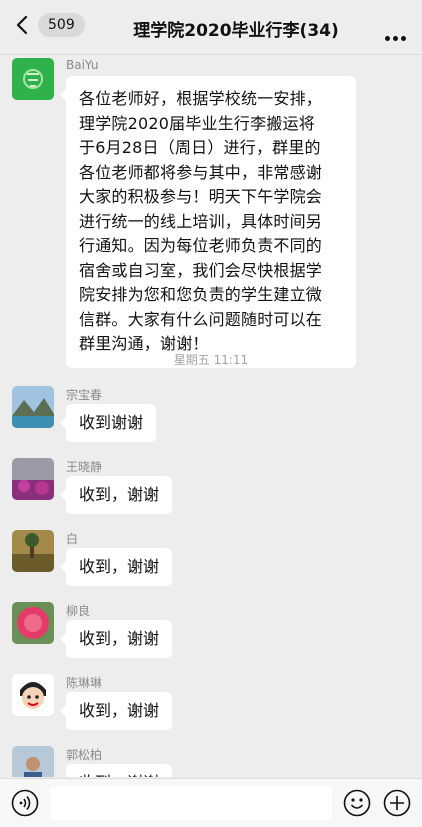 The width and height of the screenshot is (422, 827). What do you see at coordinates (197, 123) in the screenshot?
I see `message-line: 理学院2020届毕业生行李搬运将` at bounding box center [197, 123].